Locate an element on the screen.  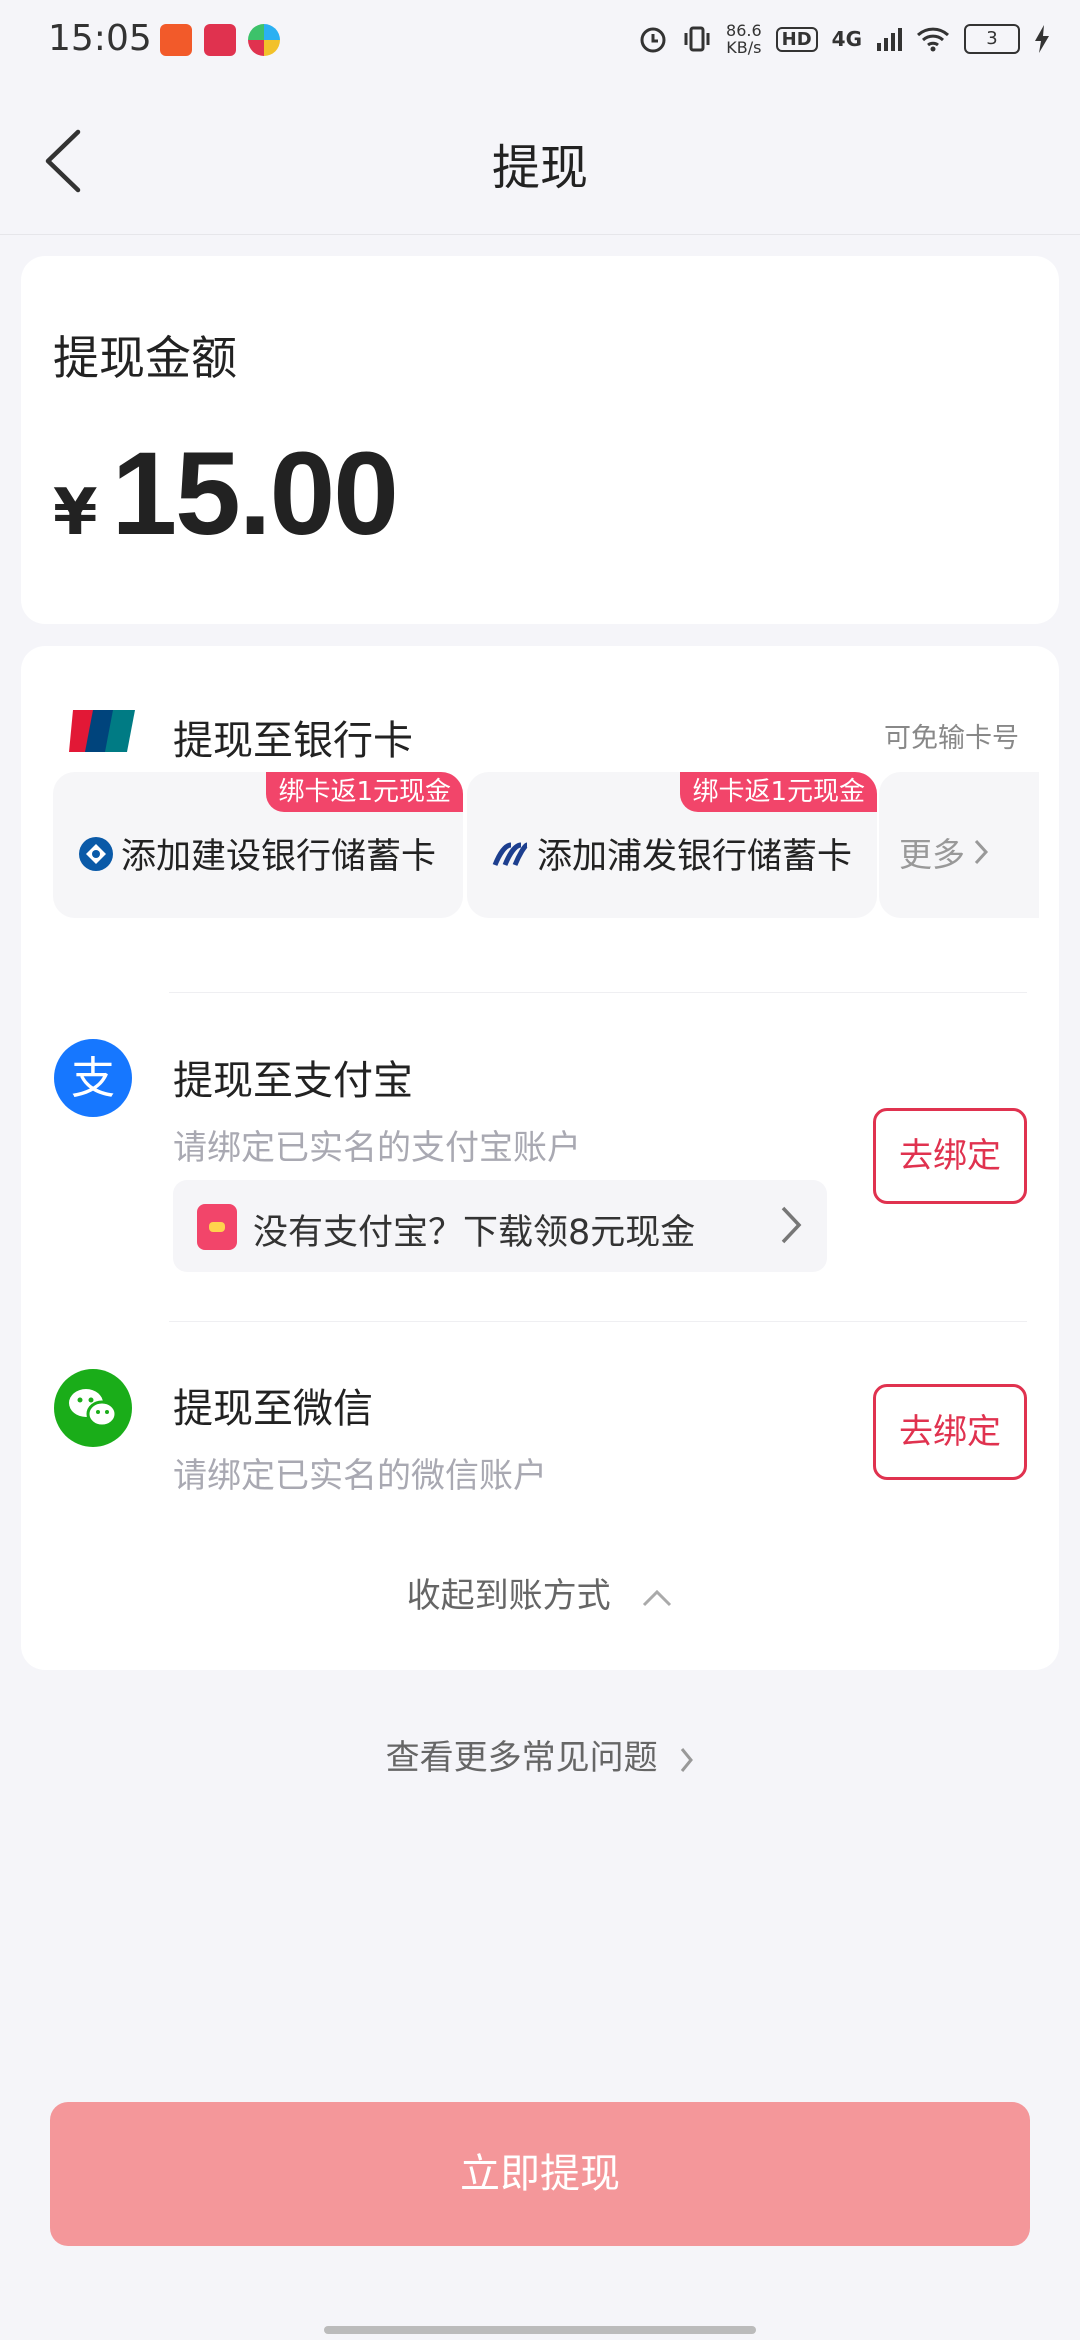
currency-symbol: ¥ is located at coordinates (75, 513).